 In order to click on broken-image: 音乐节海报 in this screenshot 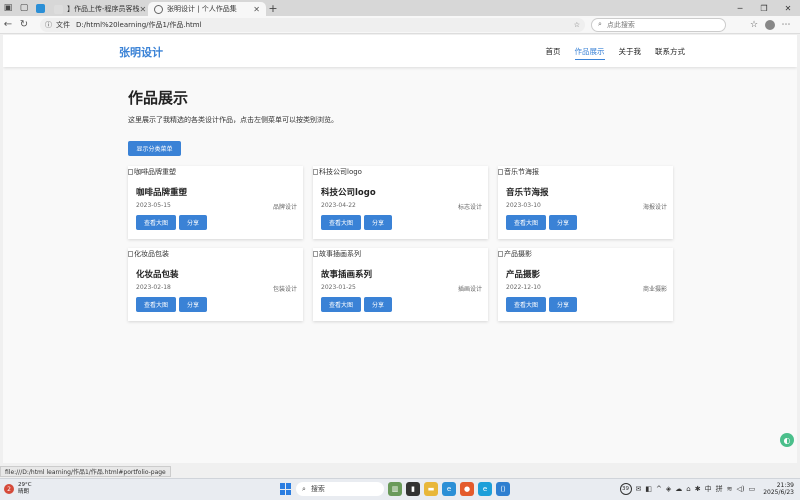, I will do `click(518, 172)`.